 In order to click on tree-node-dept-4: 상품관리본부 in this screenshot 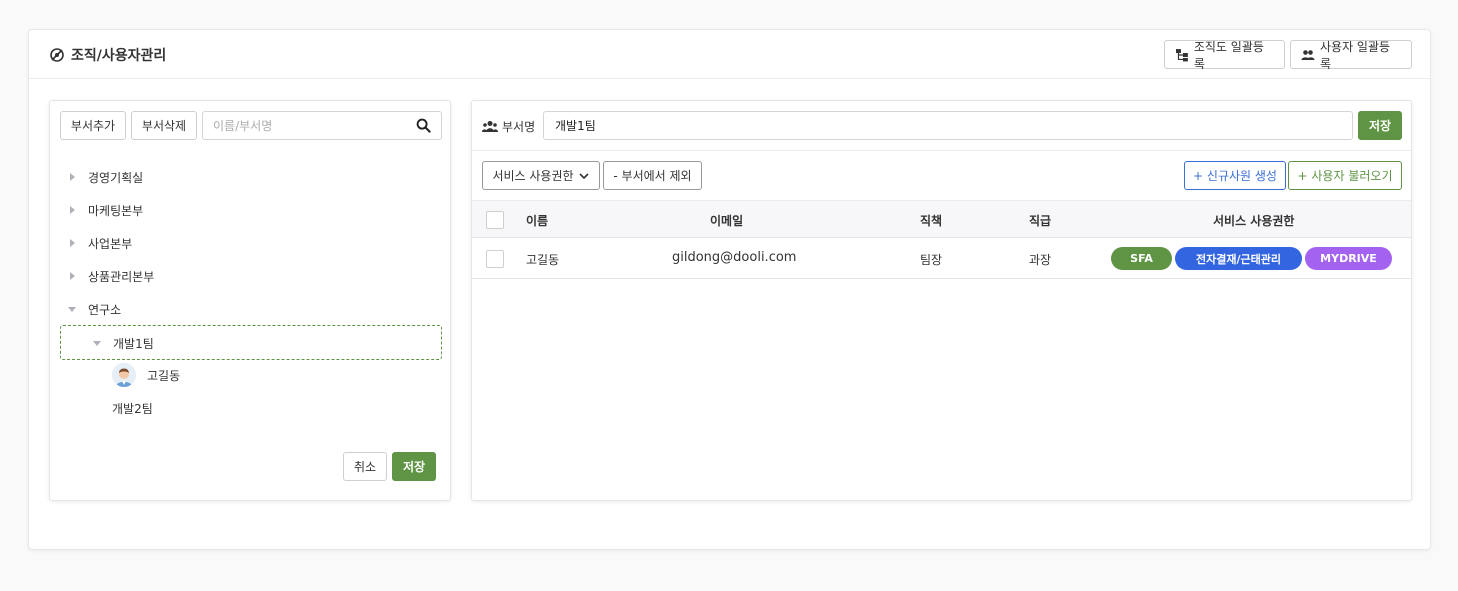, I will do `click(112, 276)`.